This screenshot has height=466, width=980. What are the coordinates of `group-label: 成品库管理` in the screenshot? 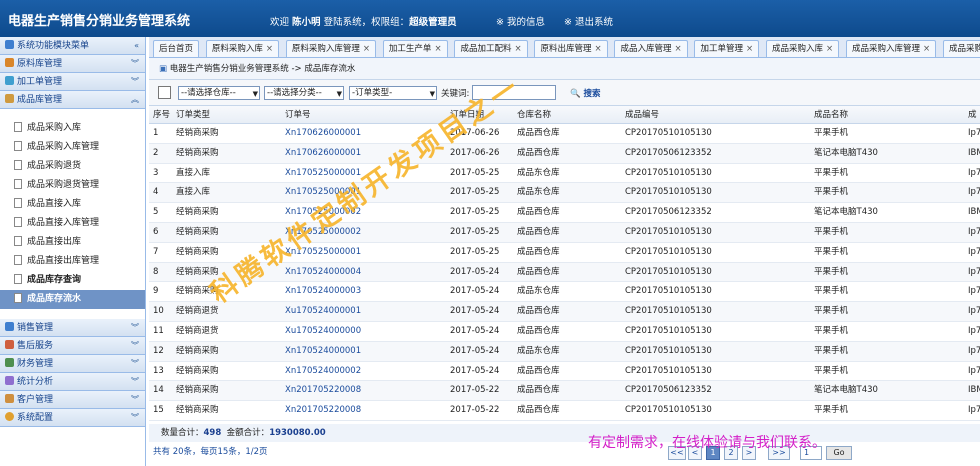 It's located at (40, 100).